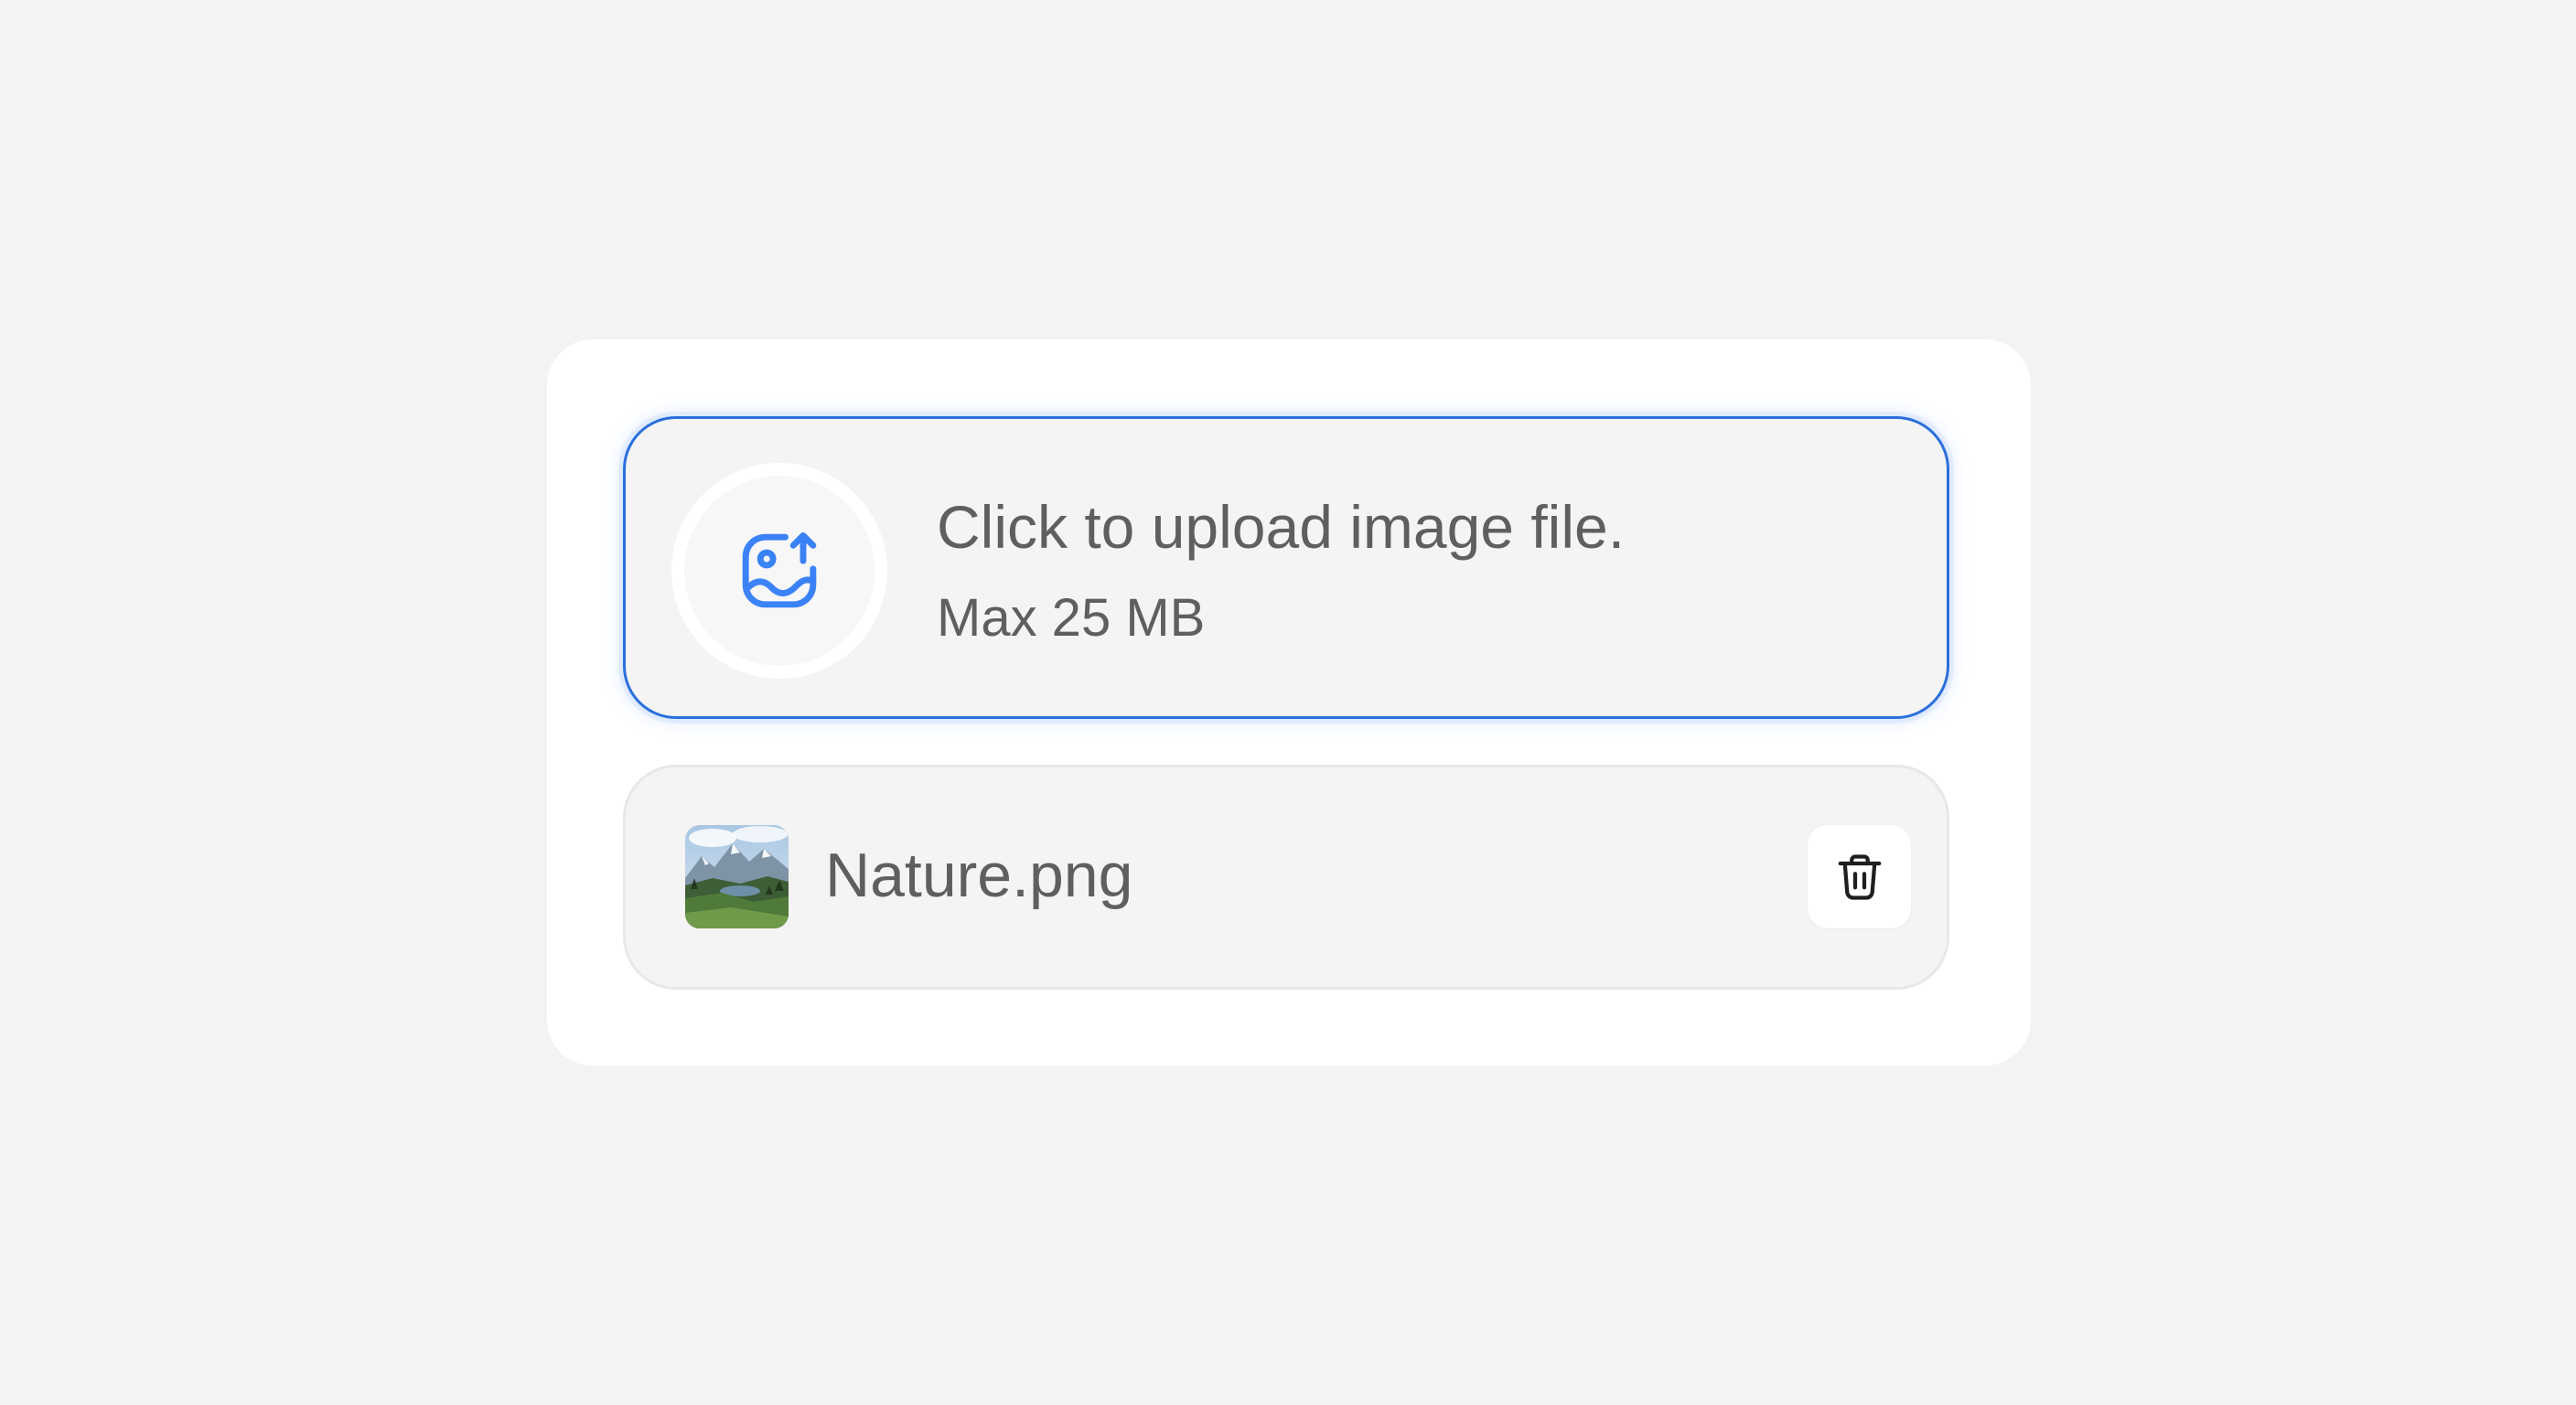 The height and width of the screenshot is (1405, 2576). Describe the element at coordinates (1281, 527) in the screenshot. I see `upload-title: Click to upload image file.` at that location.